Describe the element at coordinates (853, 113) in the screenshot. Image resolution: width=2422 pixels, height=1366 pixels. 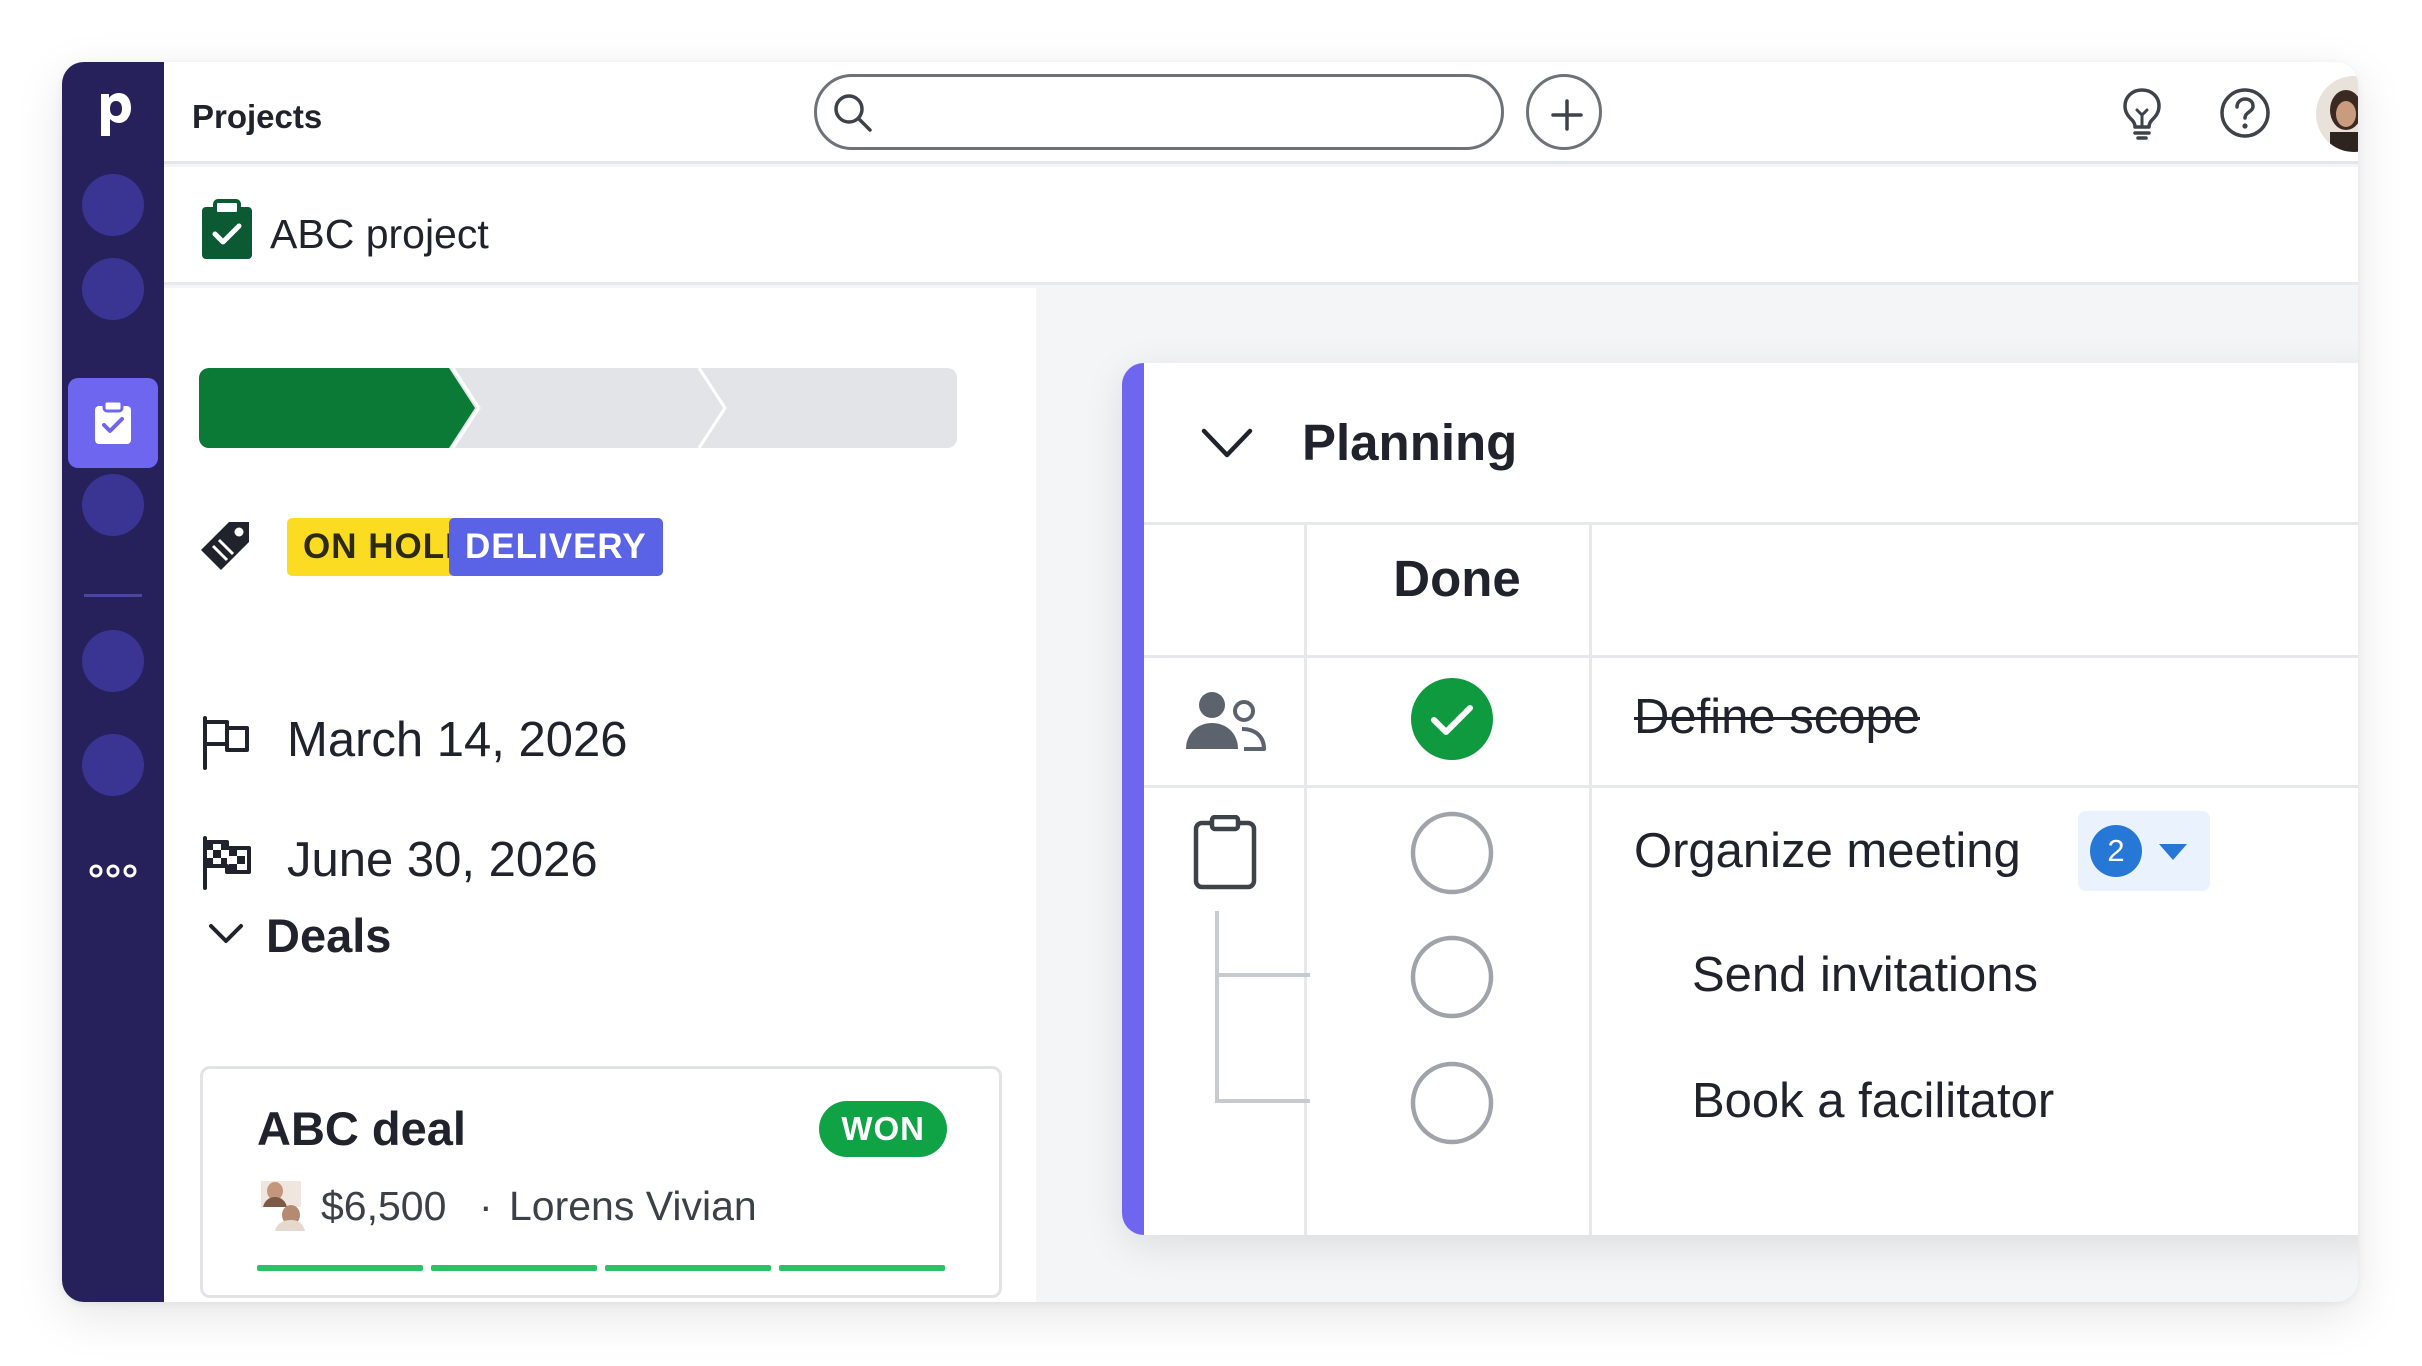
I see `search-icon` at that location.